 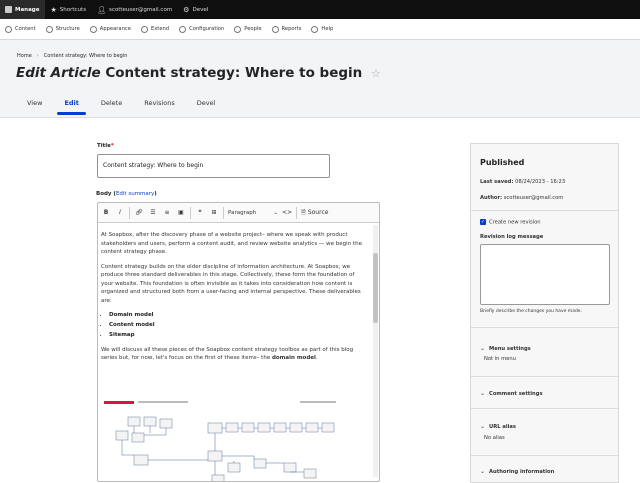 I want to click on menu-icon, so click(x=8, y=9).